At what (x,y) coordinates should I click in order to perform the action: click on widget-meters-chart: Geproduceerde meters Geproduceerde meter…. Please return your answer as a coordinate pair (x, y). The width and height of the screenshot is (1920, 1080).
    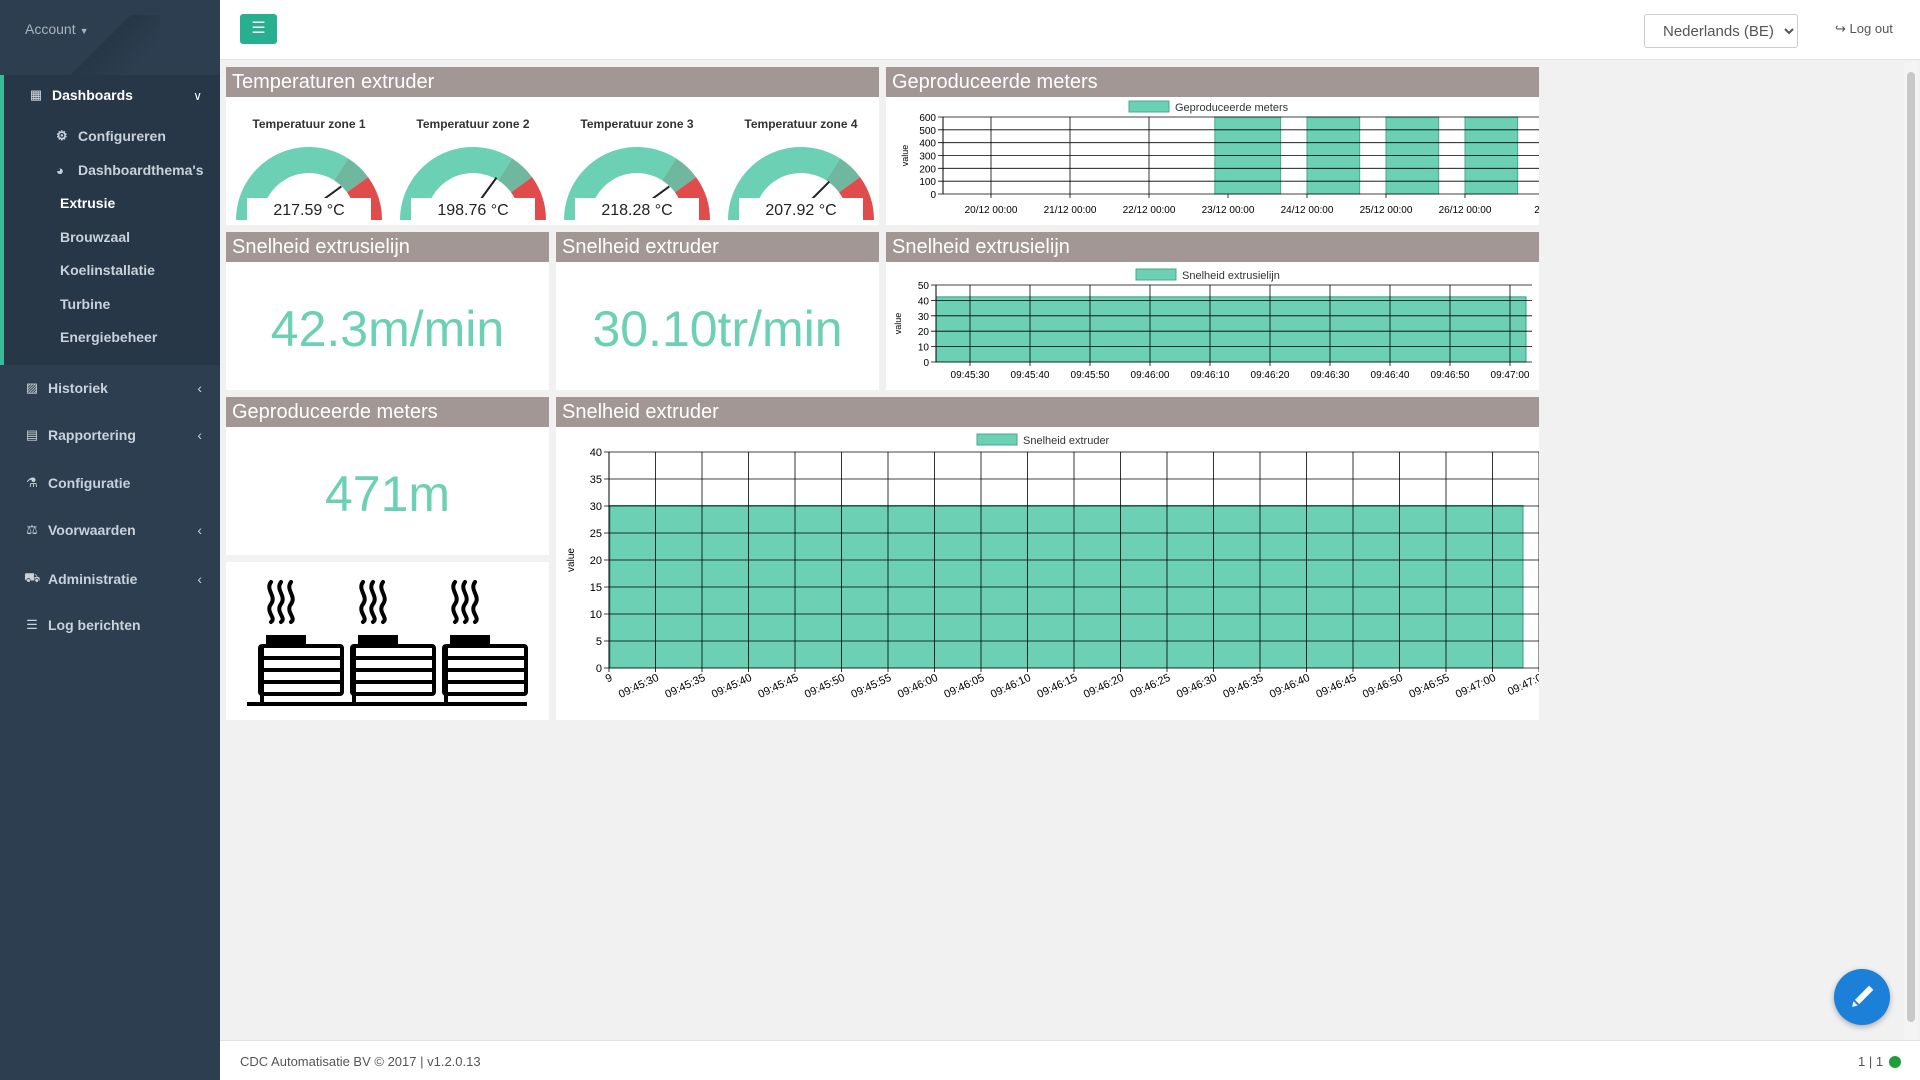
    Looking at the image, I should click on (1212, 146).